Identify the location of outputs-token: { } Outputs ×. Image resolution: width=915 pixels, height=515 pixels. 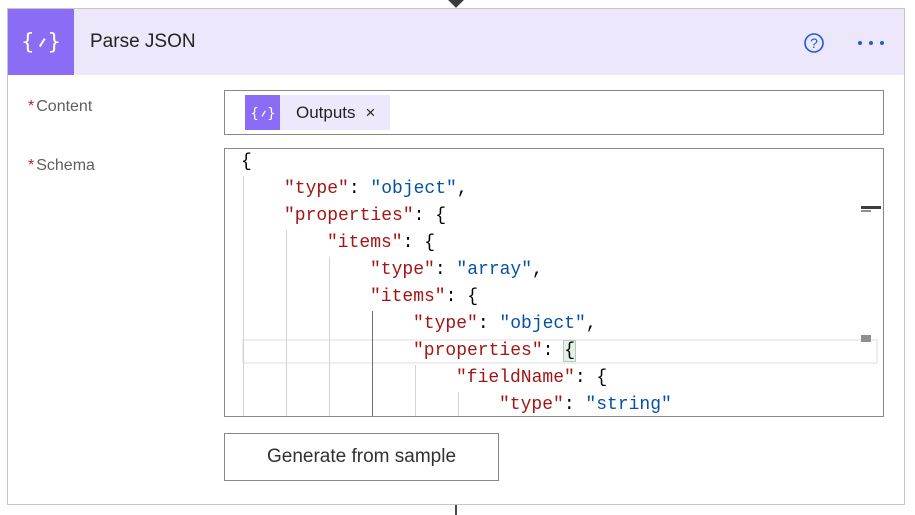
(317, 112).